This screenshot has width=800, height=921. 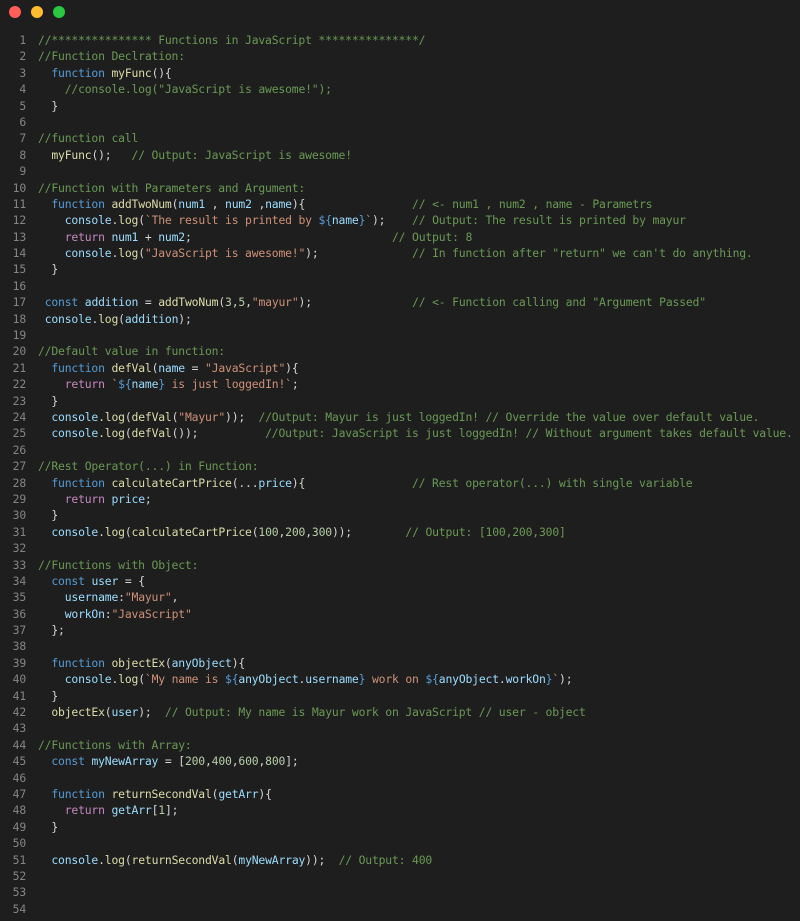 What do you see at coordinates (19, 400) in the screenshot?
I see `line-number: 23` at bounding box center [19, 400].